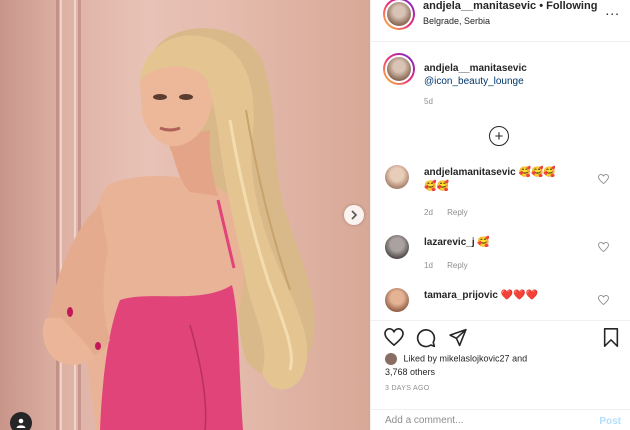 This screenshot has height=430, width=630. I want to click on comment-time: 2d, so click(428, 212).